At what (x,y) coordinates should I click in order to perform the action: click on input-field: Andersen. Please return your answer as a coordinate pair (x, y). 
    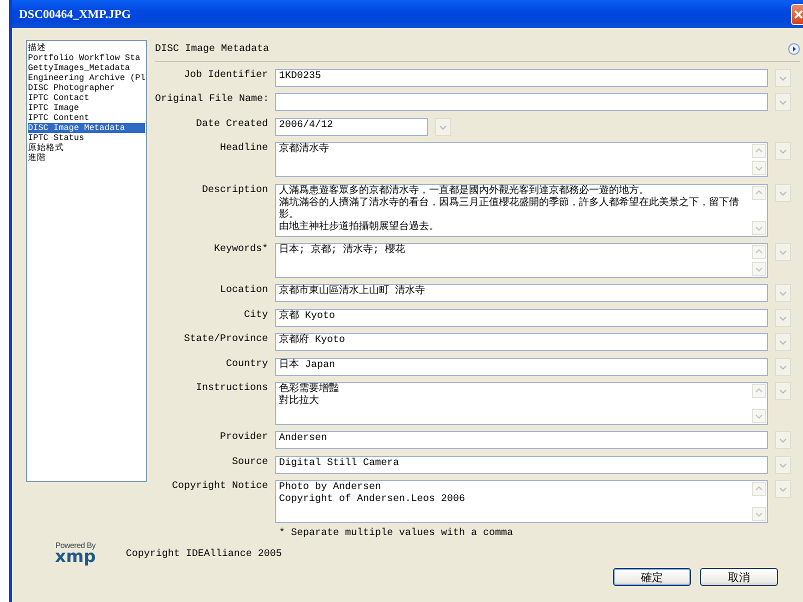
    Looking at the image, I should click on (521, 440).